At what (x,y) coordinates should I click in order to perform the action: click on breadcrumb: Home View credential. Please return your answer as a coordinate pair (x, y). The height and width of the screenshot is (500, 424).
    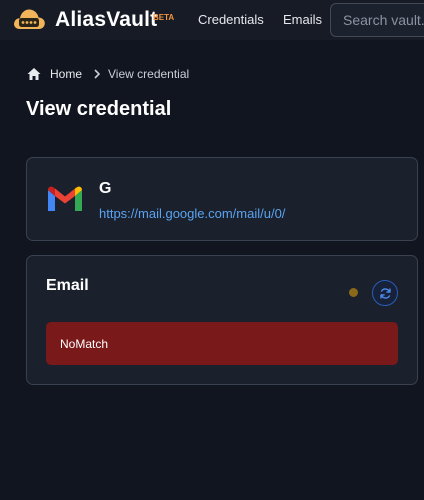
    Looking at the image, I should click on (108, 74).